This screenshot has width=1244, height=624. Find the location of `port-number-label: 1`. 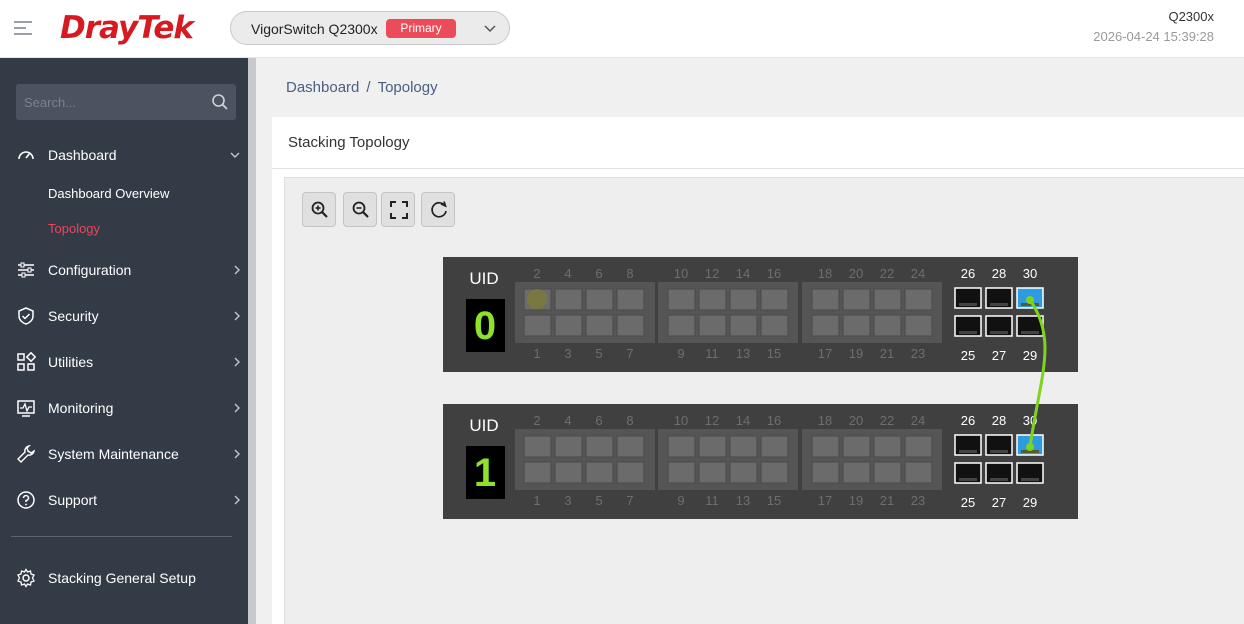

port-number-label: 1 is located at coordinates (536, 500).